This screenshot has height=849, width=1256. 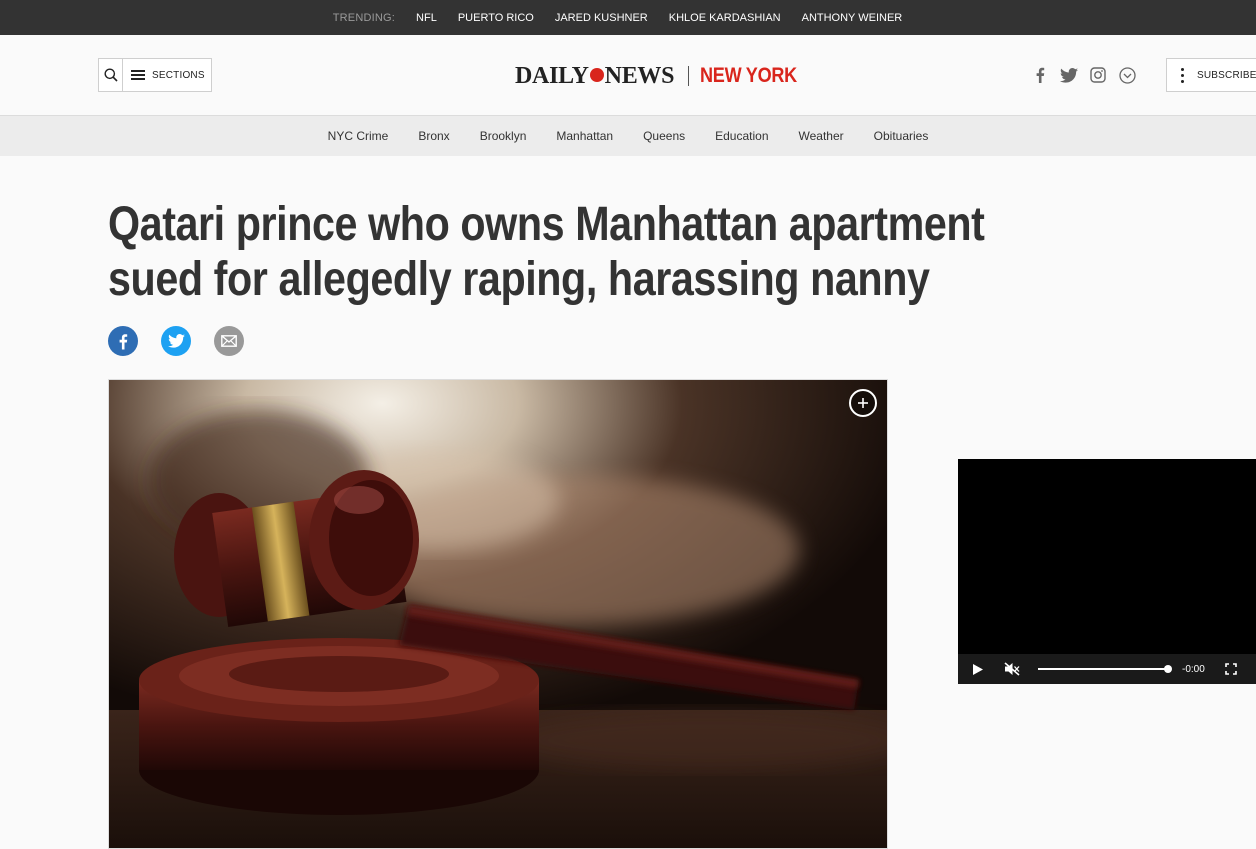 I want to click on header-twitter-link, so click(x=1069, y=75).